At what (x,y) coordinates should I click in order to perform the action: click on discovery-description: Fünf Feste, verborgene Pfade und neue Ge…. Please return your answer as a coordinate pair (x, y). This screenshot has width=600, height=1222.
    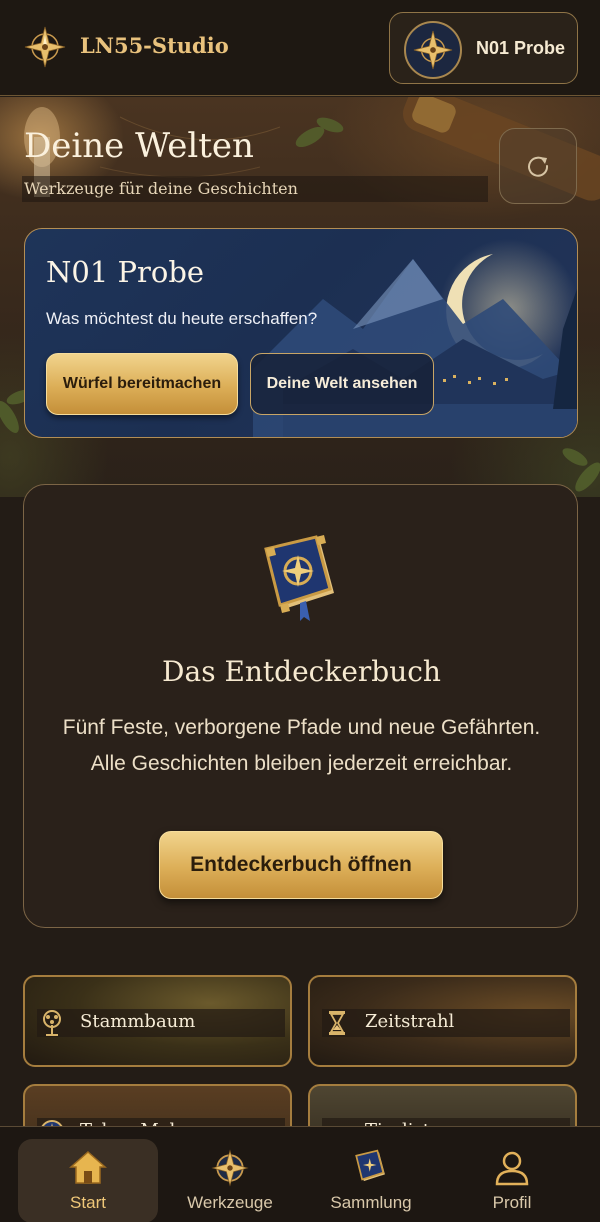
    Looking at the image, I should click on (301, 745).